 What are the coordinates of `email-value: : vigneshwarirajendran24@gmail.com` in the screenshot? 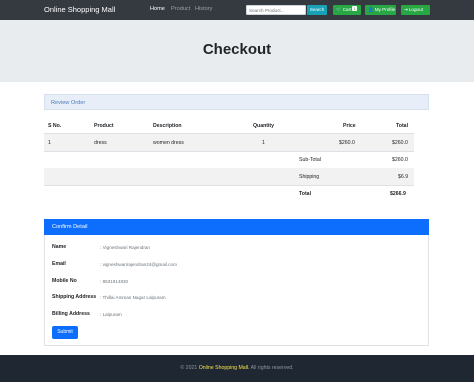 It's located at (138, 264).